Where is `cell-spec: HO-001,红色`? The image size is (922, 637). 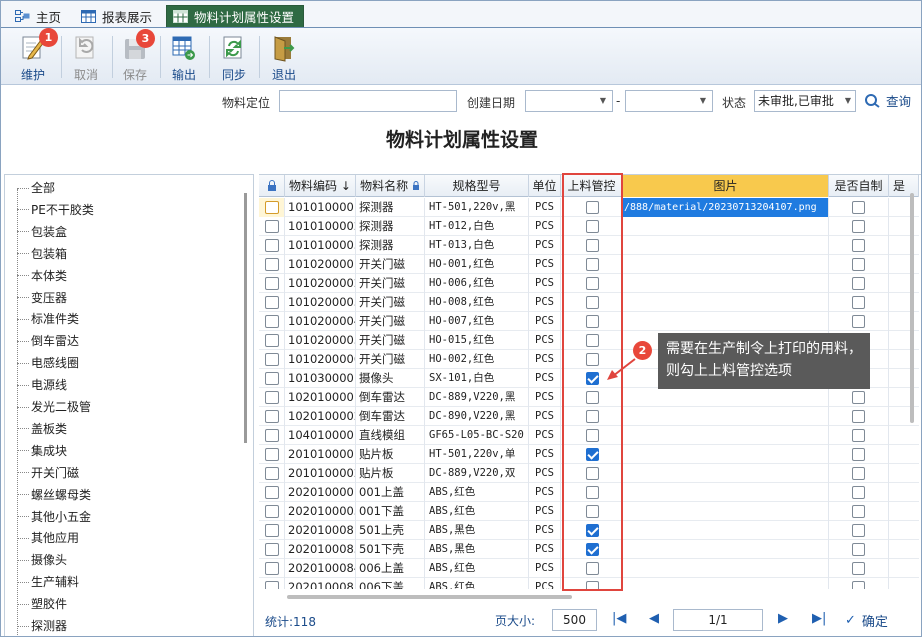 cell-spec: HO-001,红色 is located at coordinates (477, 264).